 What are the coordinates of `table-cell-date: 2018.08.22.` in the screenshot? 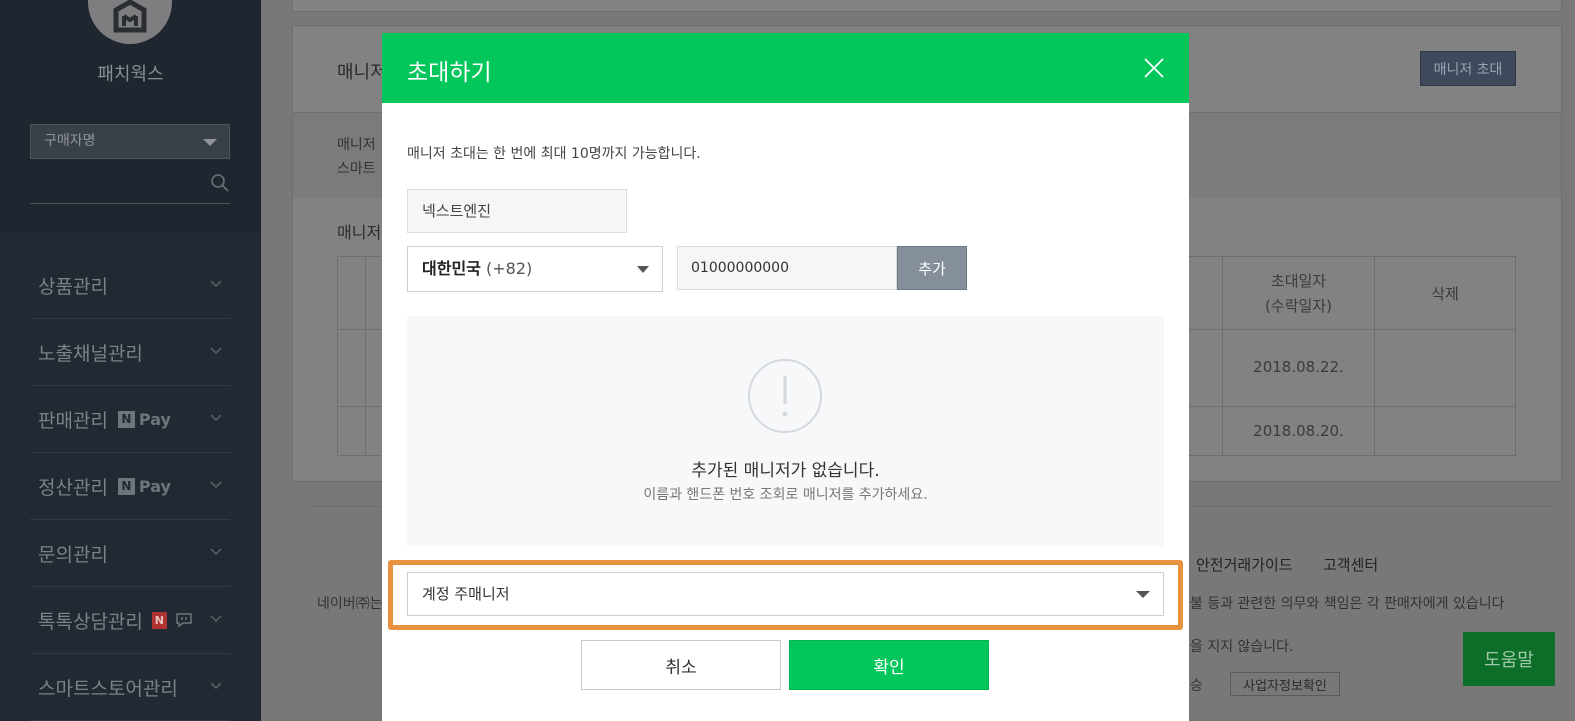 It's located at (1298, 367).